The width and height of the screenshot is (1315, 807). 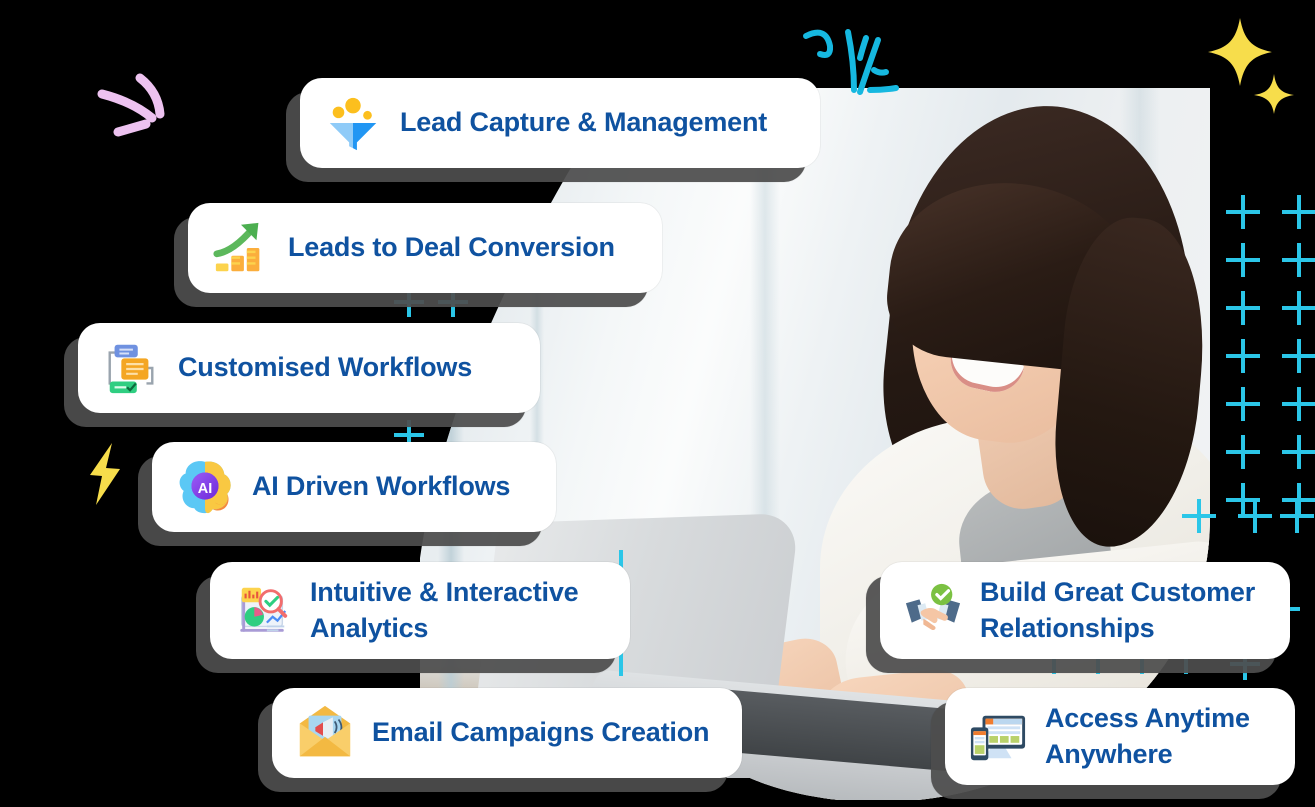 What do you see at coordinates (1270, 356) in the screenshot?
I see `plus-icon` at bounding box center [1270, 356].